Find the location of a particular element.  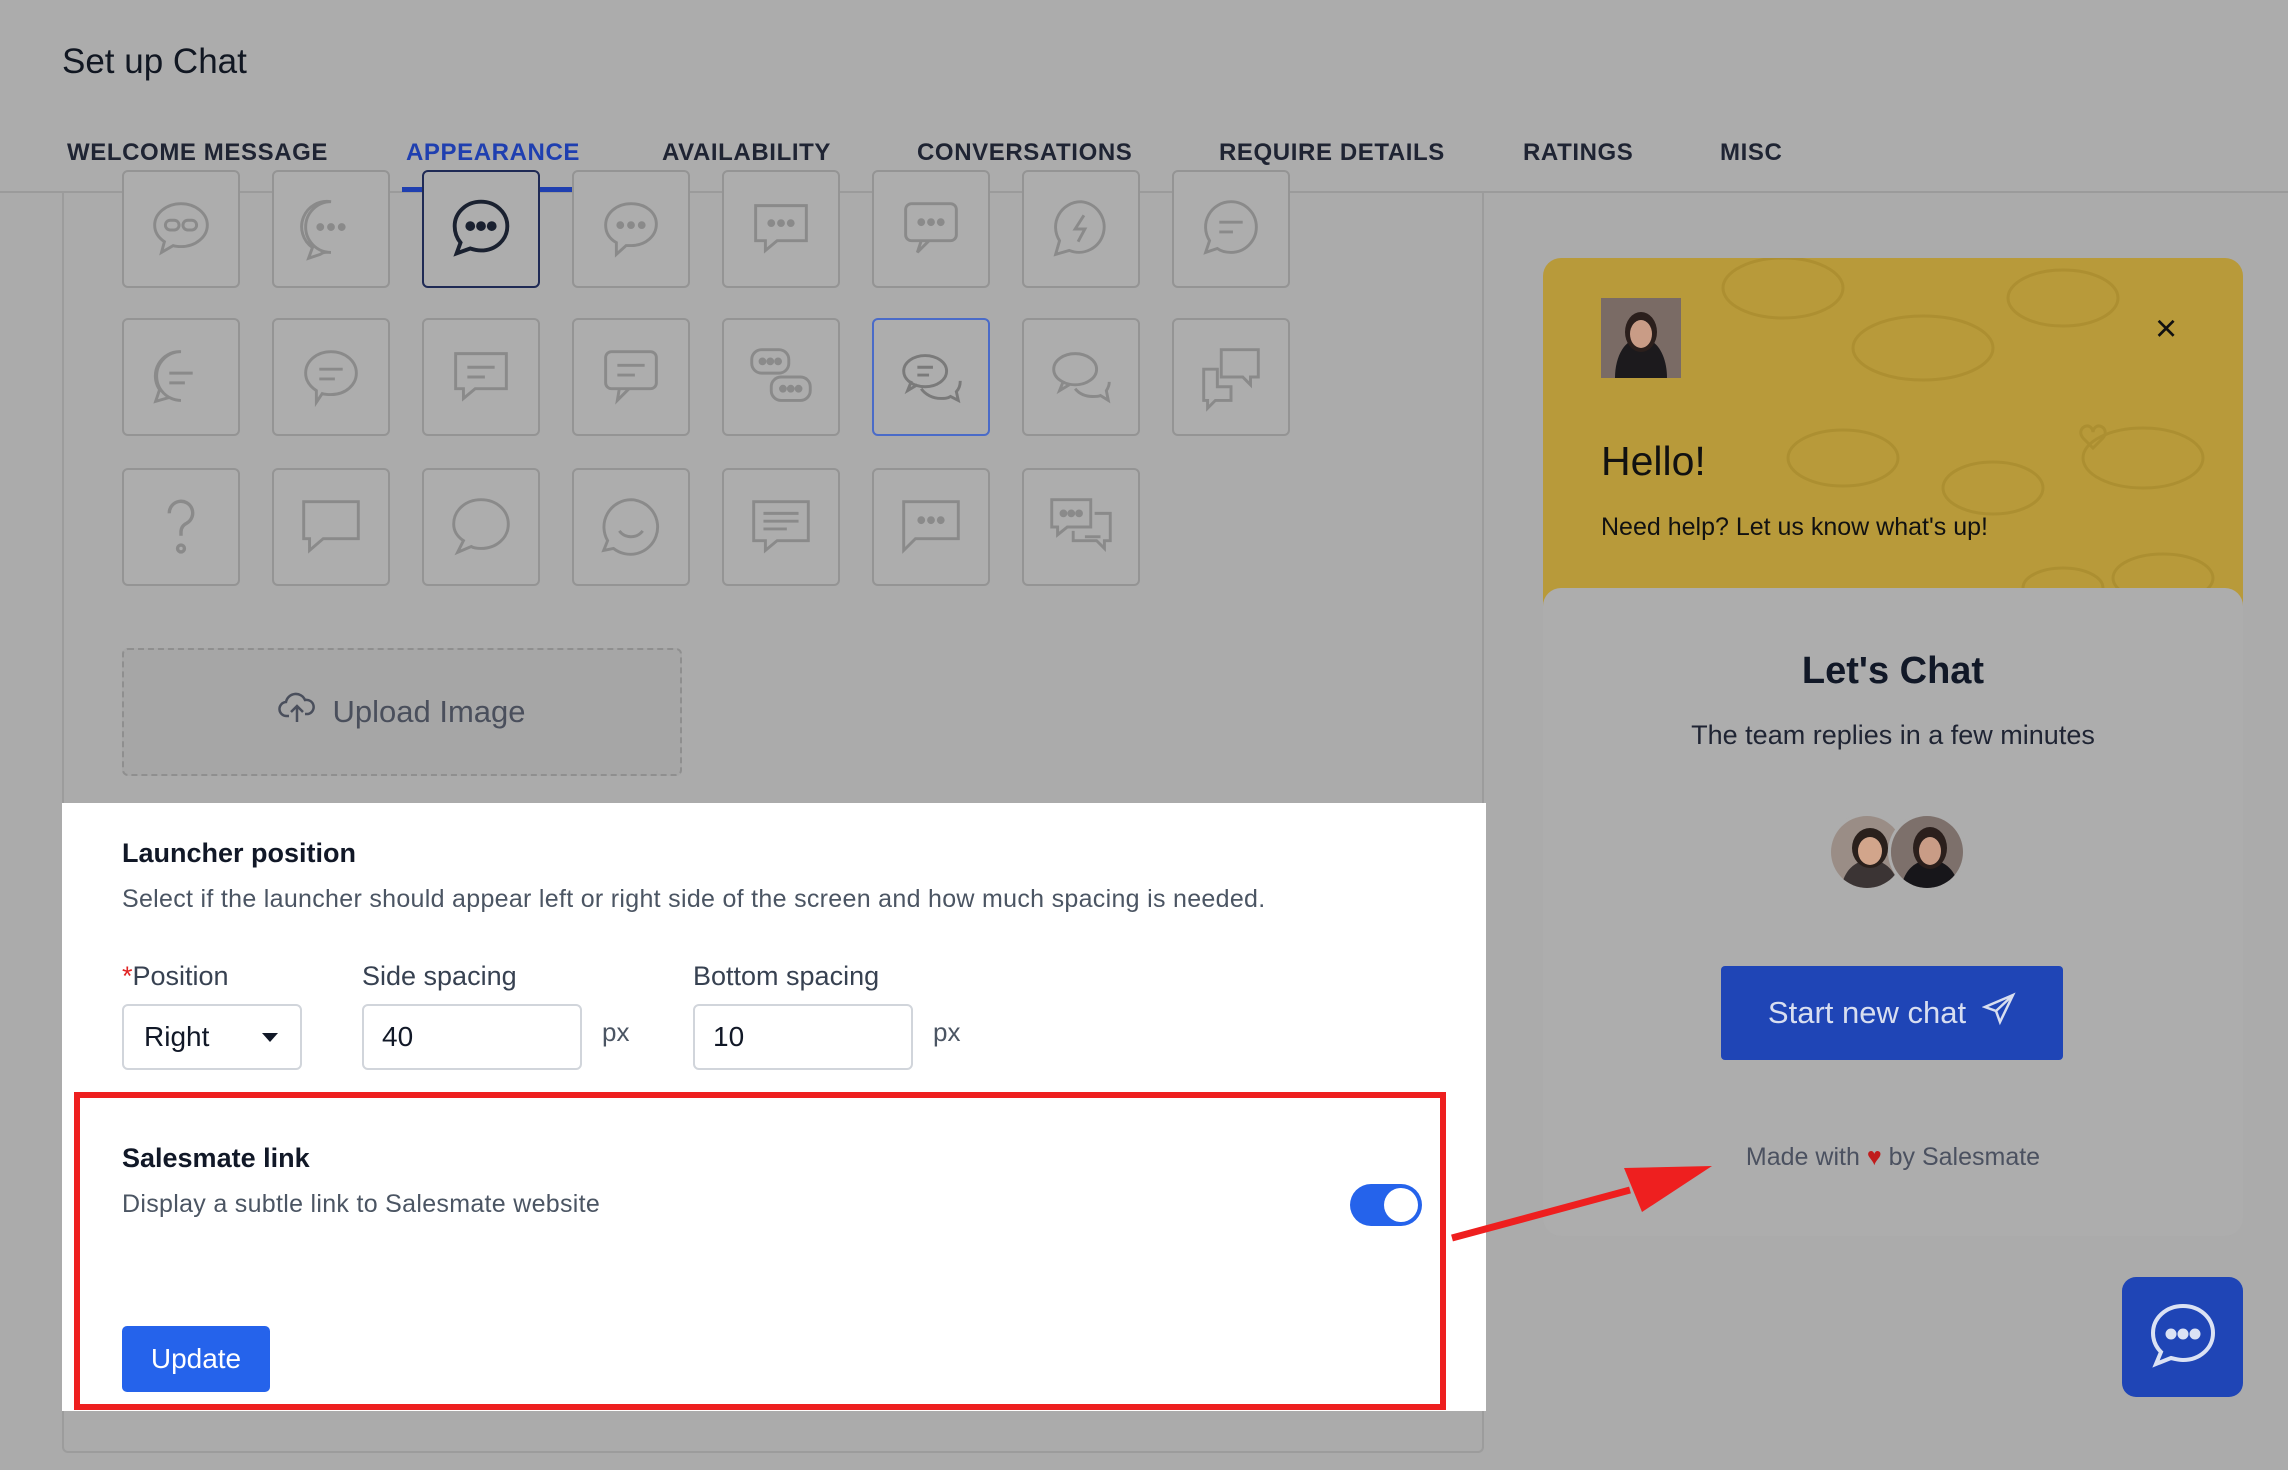

question-mark-icon is located at coordinates (181, 527).